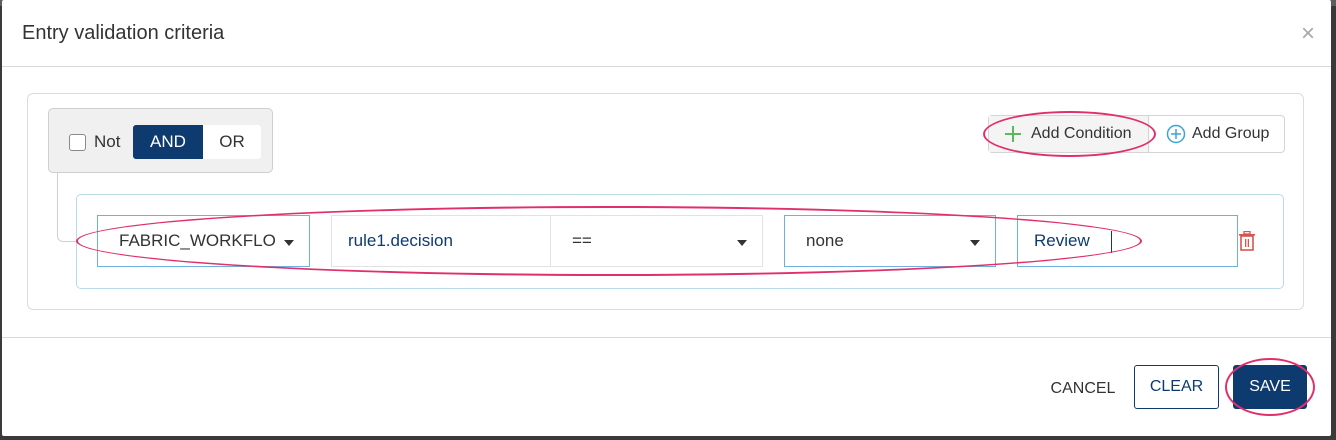 This screenshot has width=1336, height=440. I want to click on operator-select: ==, so click(656, 241).